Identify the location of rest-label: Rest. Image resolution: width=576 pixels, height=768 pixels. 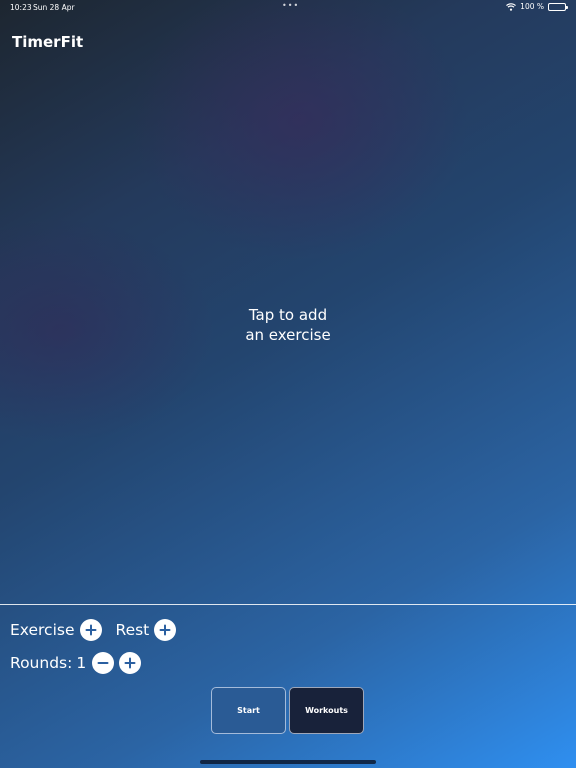
(132, 630).